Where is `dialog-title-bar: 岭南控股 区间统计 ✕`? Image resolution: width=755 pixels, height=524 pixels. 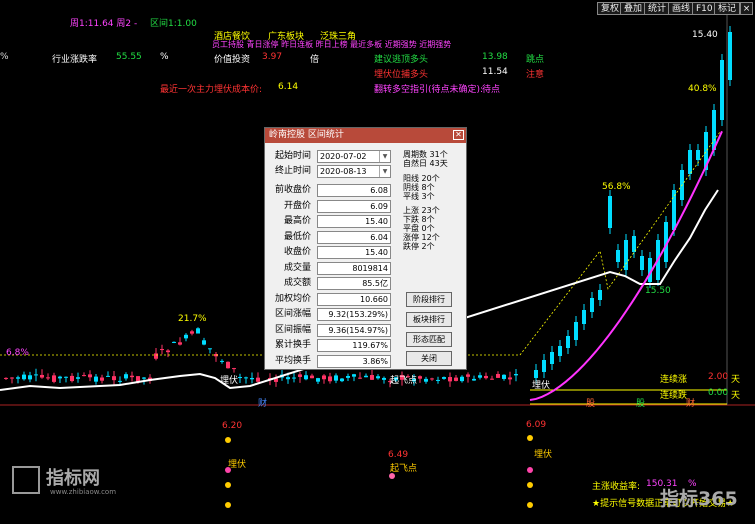
dialog-title-bar: 岭南控股 区间统计 ✕ is located at coordinates (365, 135).